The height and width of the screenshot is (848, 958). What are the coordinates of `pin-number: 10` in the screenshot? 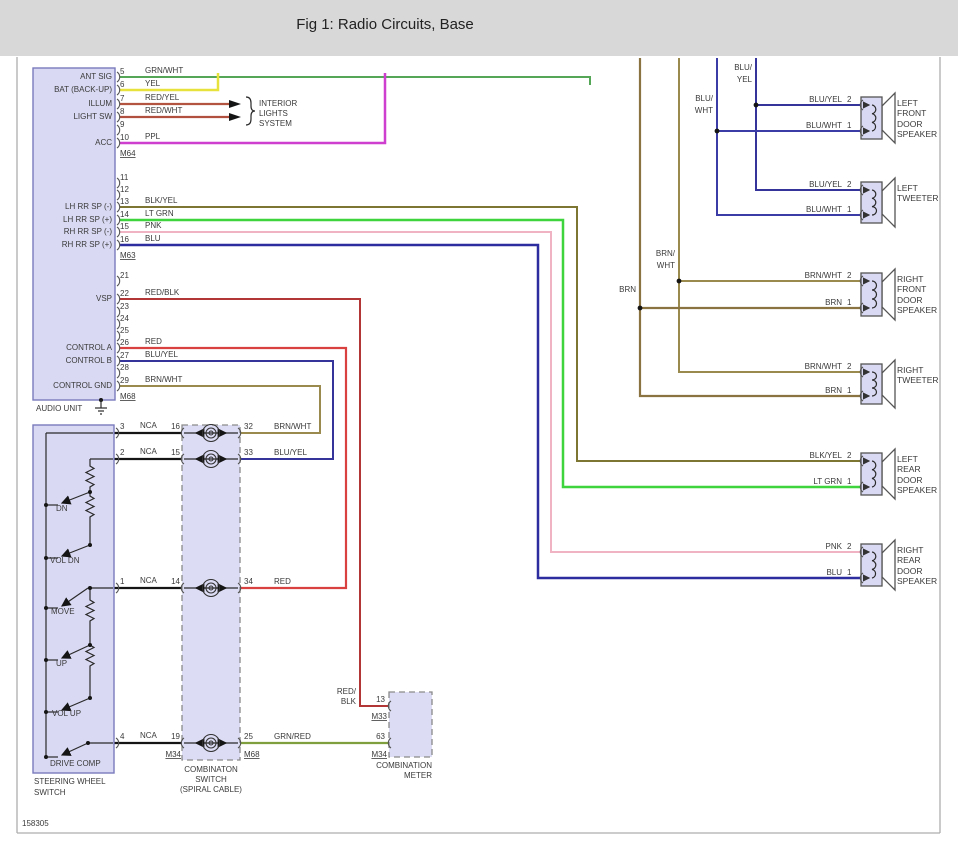 It's located at (124, 137).